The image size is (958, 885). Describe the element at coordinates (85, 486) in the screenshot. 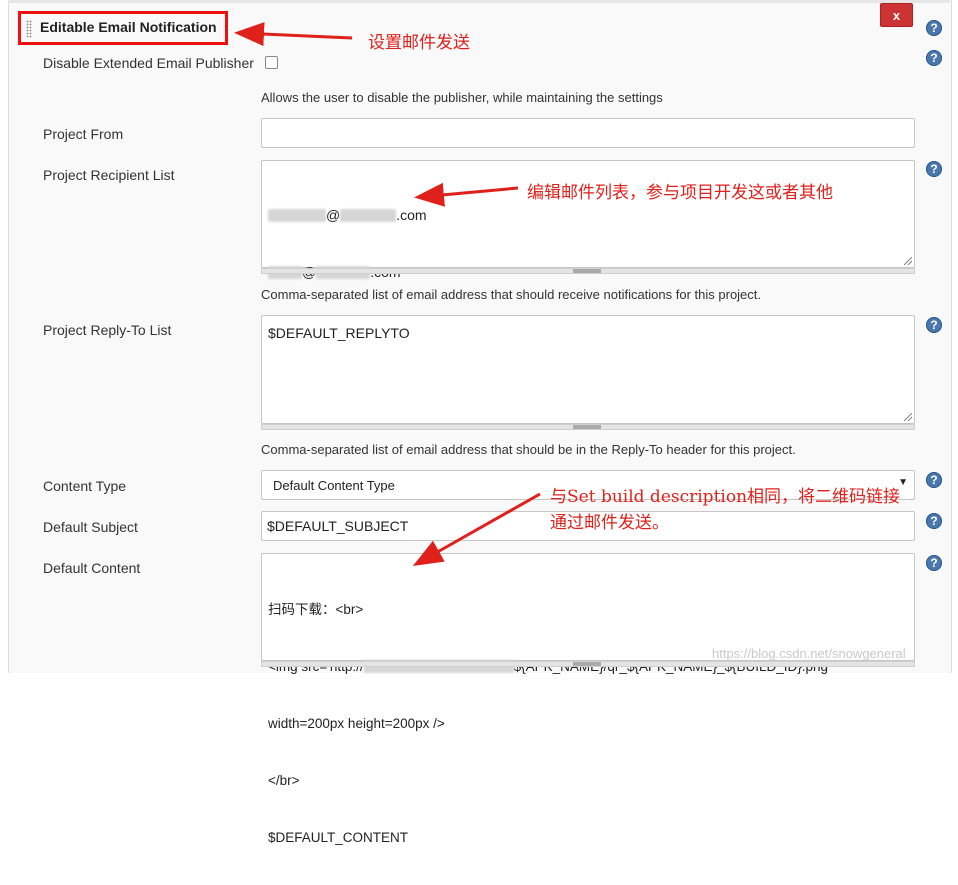

I see `content-type-label: Content Type` at that location.